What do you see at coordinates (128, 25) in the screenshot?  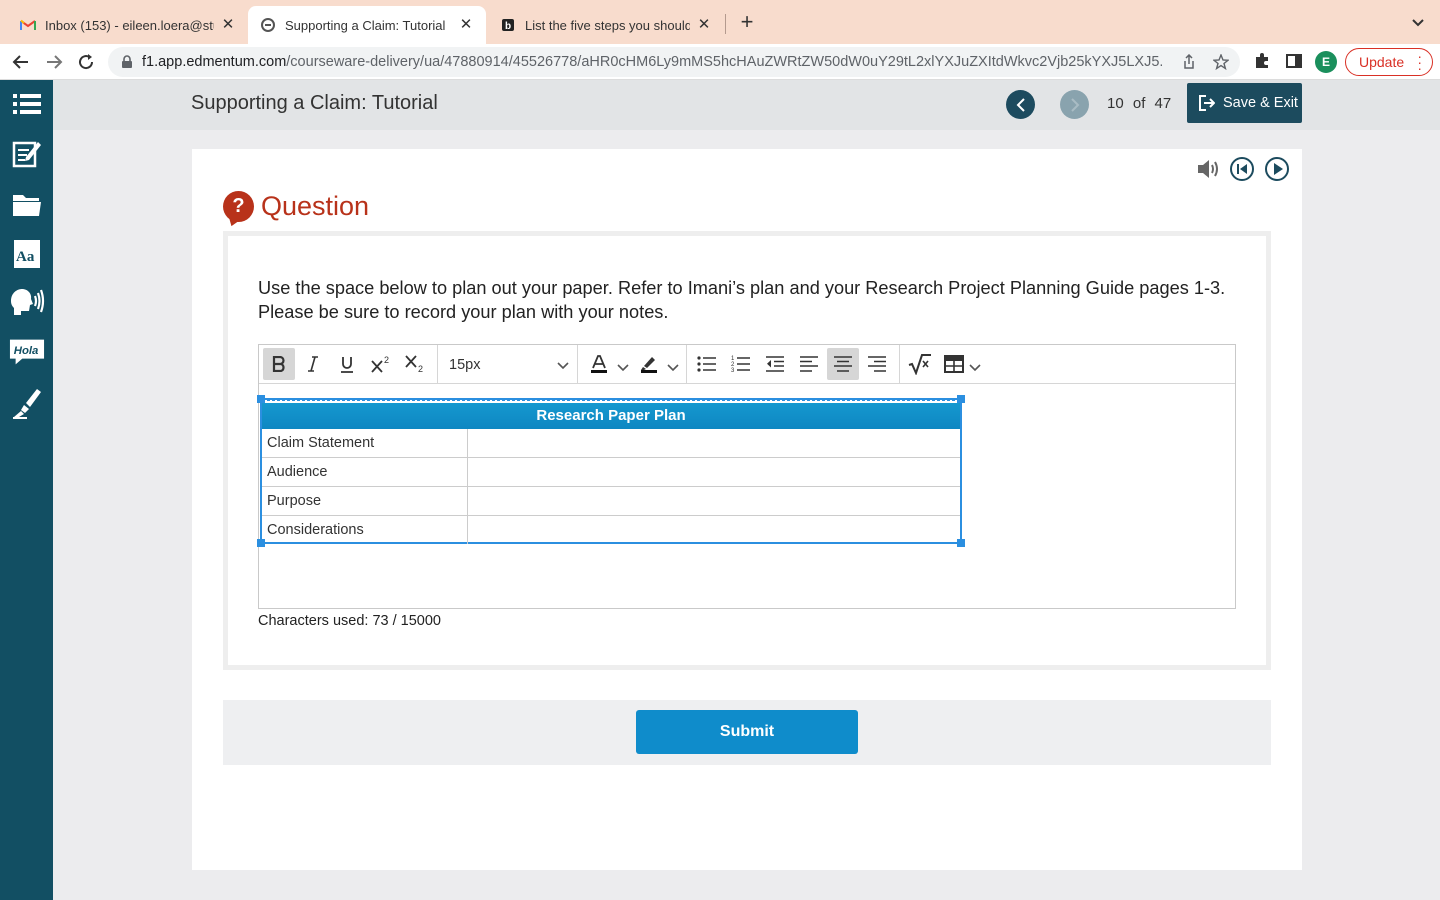 I see `tab-gmail-inbox: Inbox (153) - eileen.loera@stud ✕` at bounding box center [128, 25].